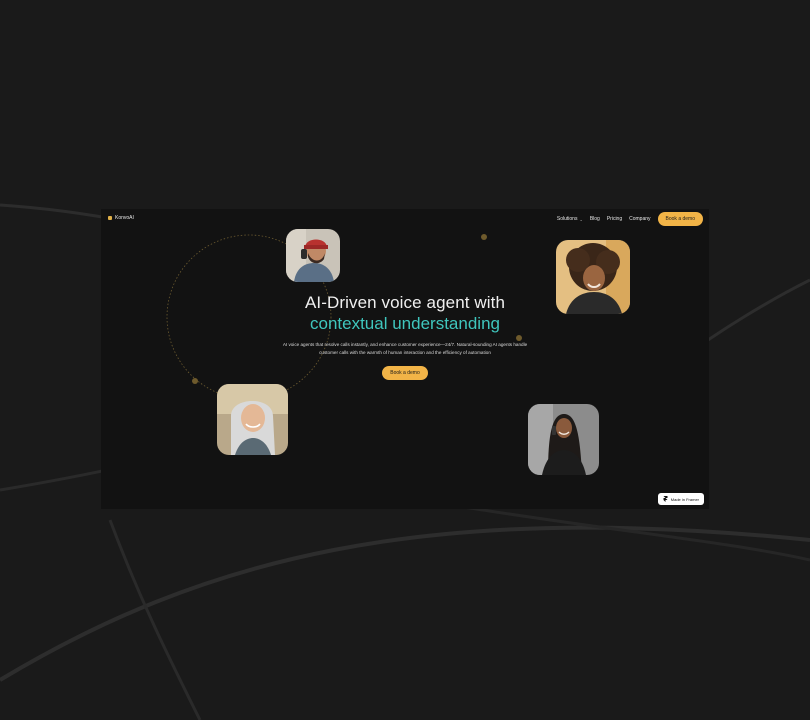 This screenshot has width=810, height=720. Describe the element at coordinates (614, 219) in the screenshot. I see `nav-link-pricing: Pricing` at that location.